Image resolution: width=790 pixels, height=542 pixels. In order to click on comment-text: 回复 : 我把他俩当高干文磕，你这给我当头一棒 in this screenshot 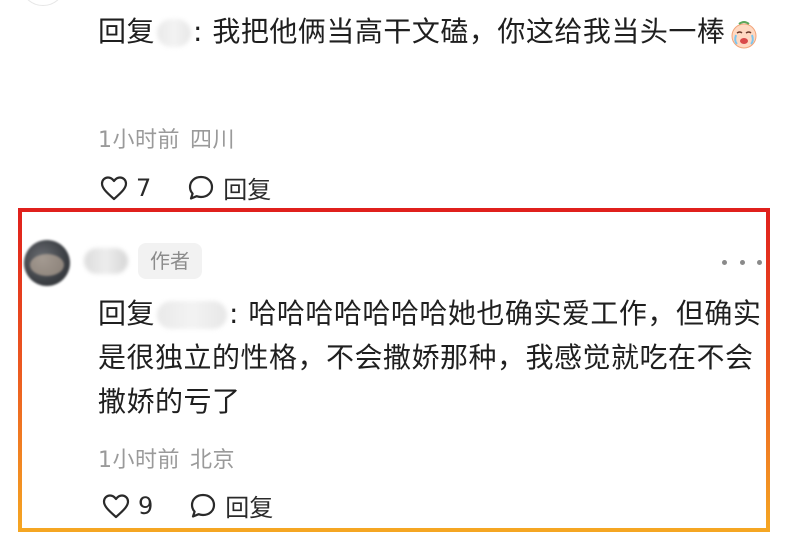, I will do `click(433, 32)`.